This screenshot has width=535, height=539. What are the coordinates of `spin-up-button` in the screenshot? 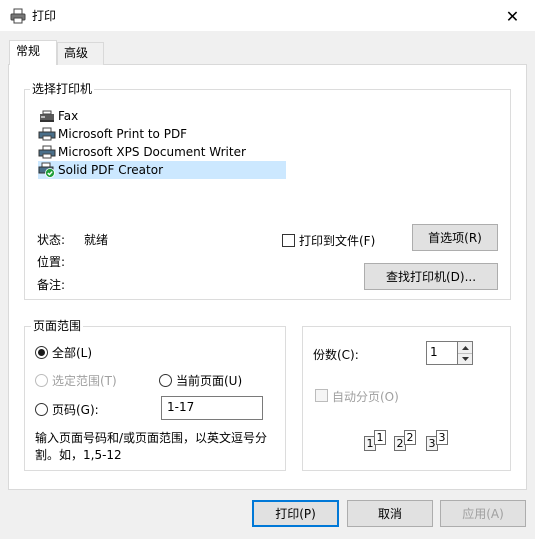 It's located at (465, 347).